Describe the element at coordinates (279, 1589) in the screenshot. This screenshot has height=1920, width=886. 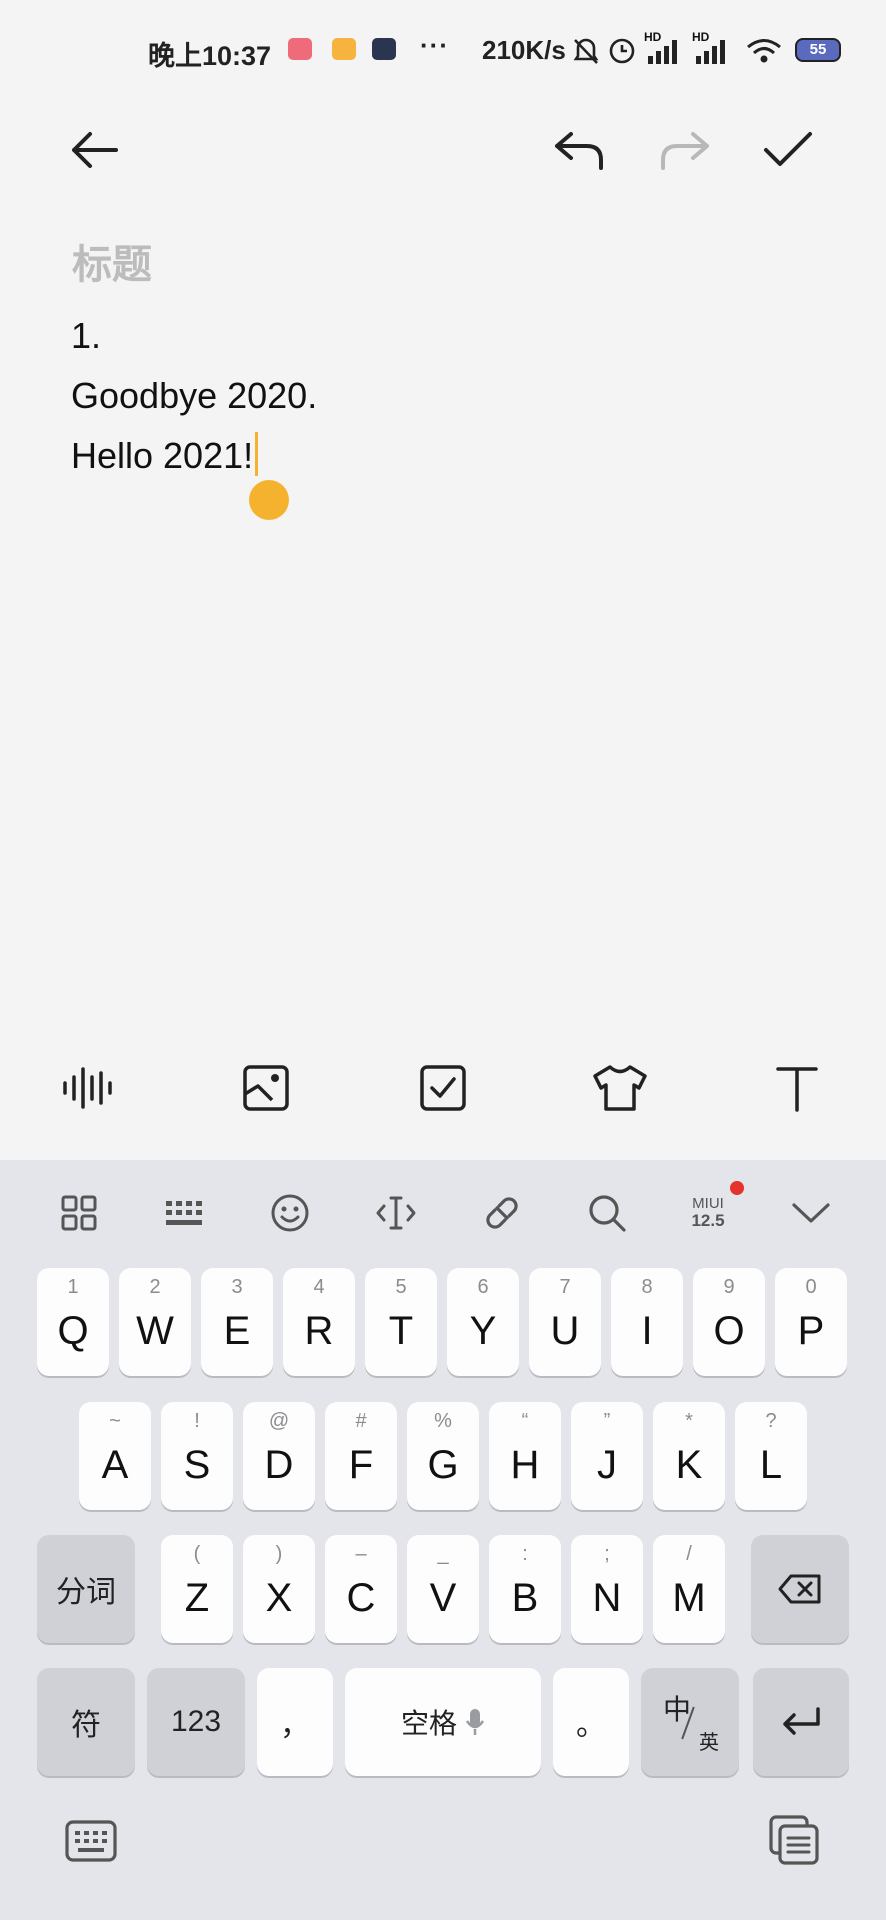
I see `key-x: ) X` at that location.